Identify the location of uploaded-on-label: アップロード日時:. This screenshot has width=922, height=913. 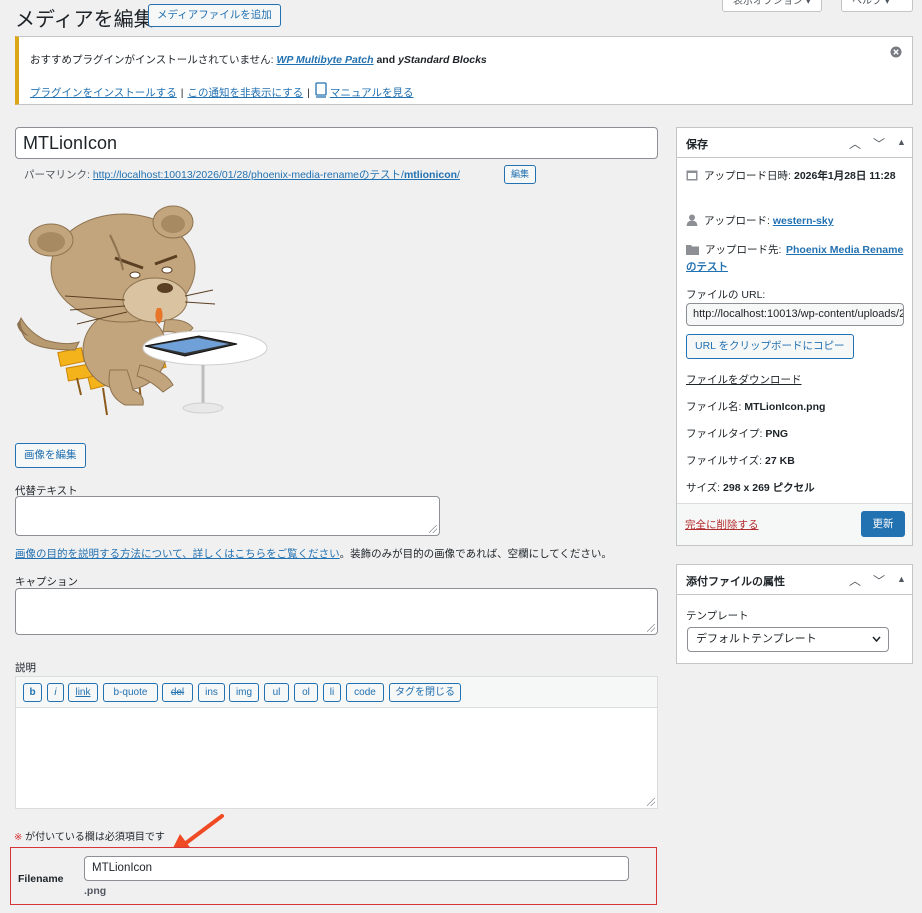
(747, 176).